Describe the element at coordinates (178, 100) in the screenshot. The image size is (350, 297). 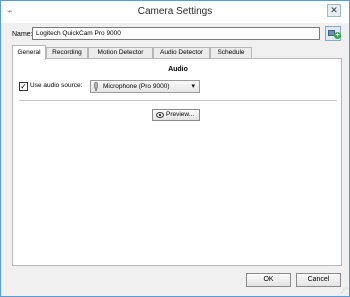
I see `section-divider` at that location.